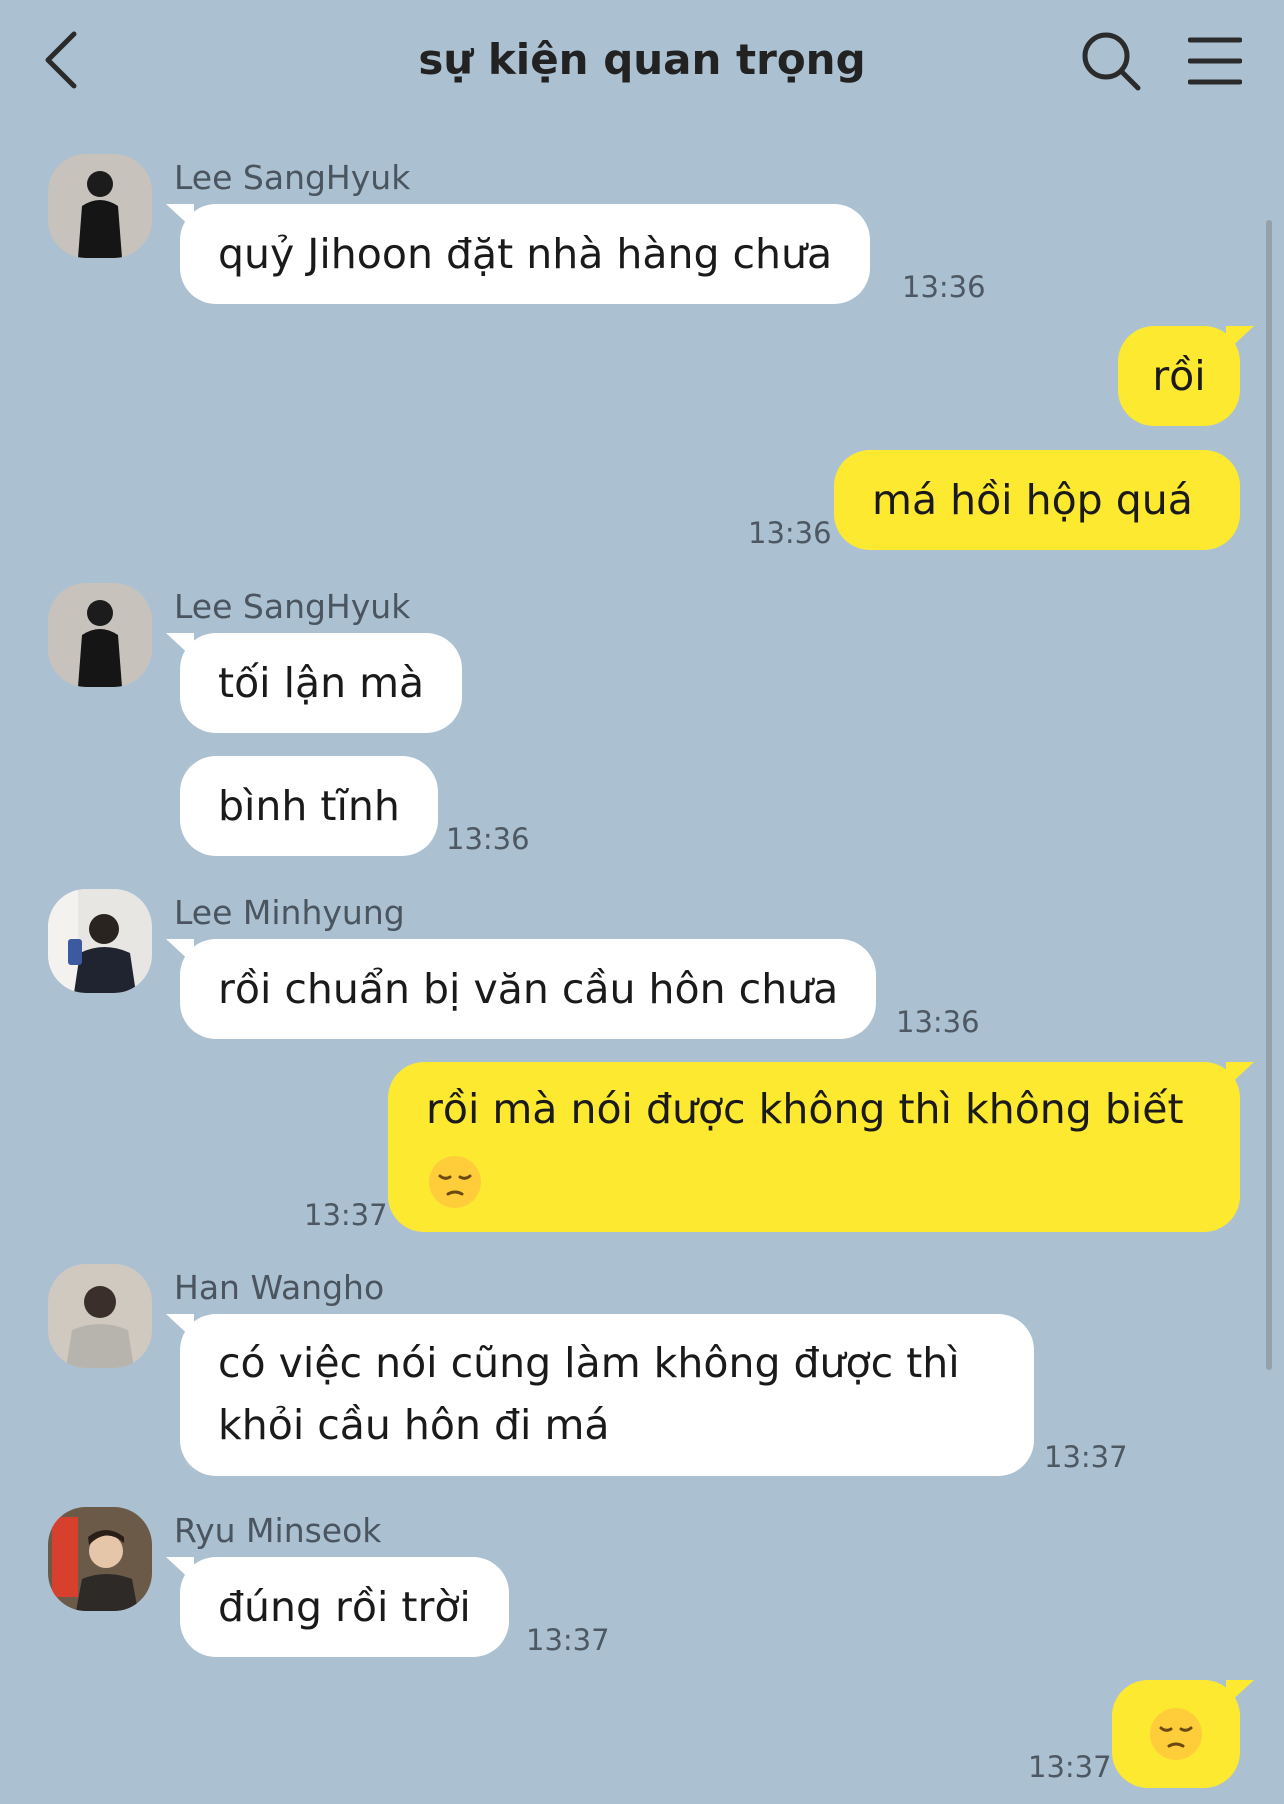  I want to click on message-bubble, so click(1183, 1734).